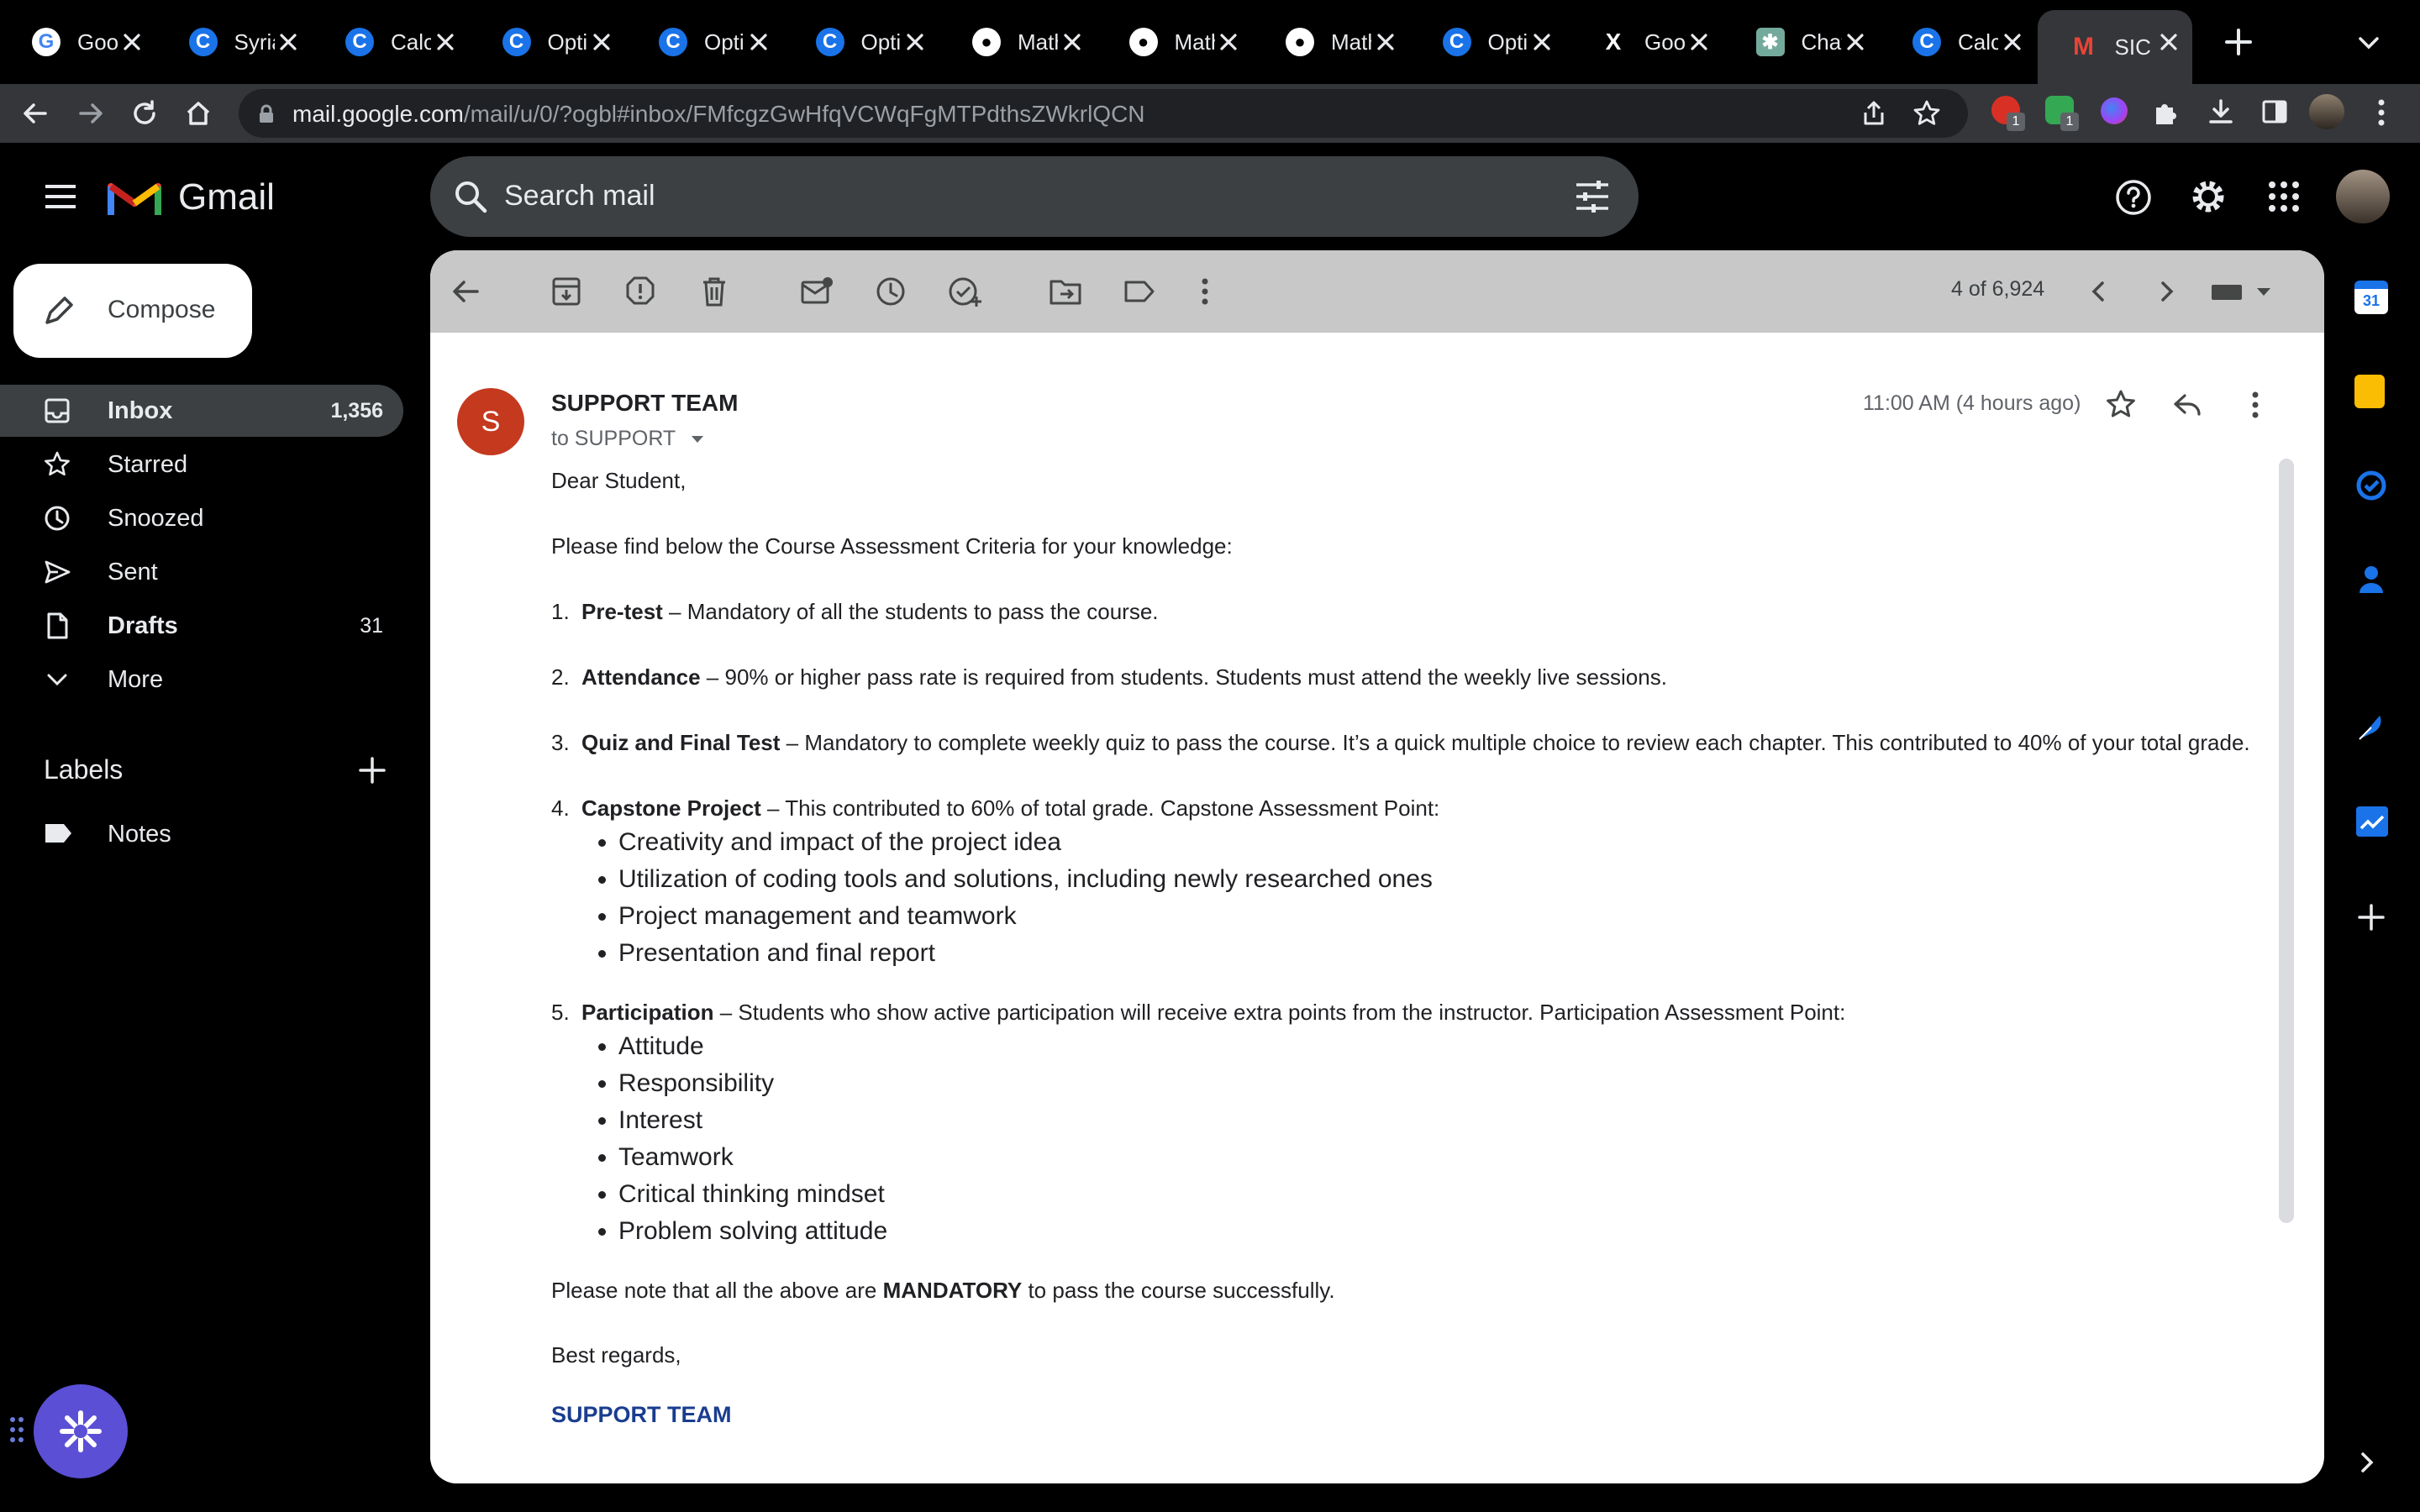  Describe the element at coordinates (465, 291) in the screenshot. I see `back-to-inbox-icon` at that location.